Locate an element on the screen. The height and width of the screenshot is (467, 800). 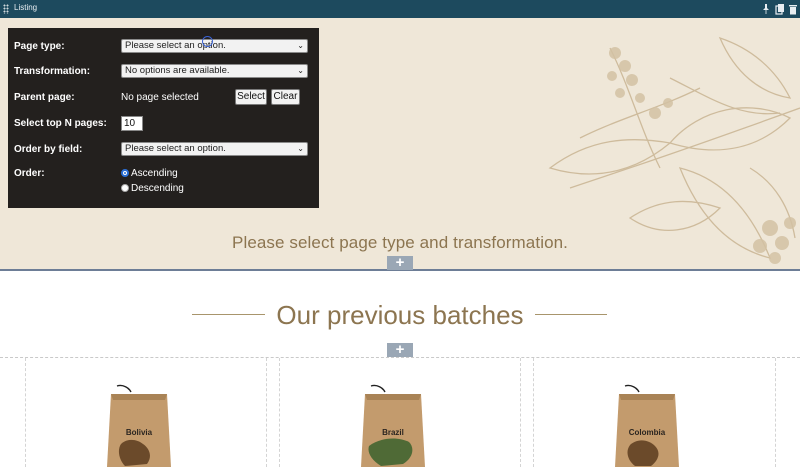
parent-page-label: Parent page: is located at coordinates (44, 97).